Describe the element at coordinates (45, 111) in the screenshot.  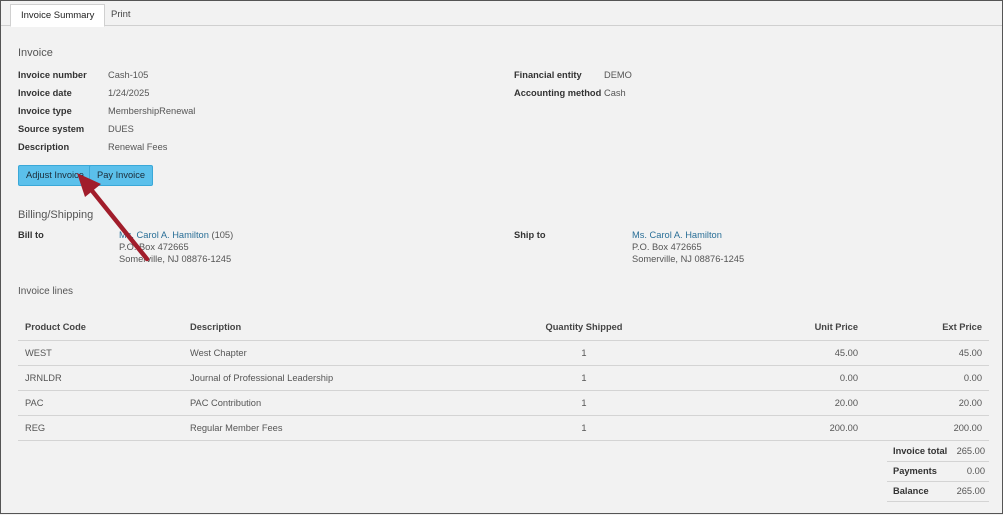
I see `invoice-type-label: Invoice type` at that location.